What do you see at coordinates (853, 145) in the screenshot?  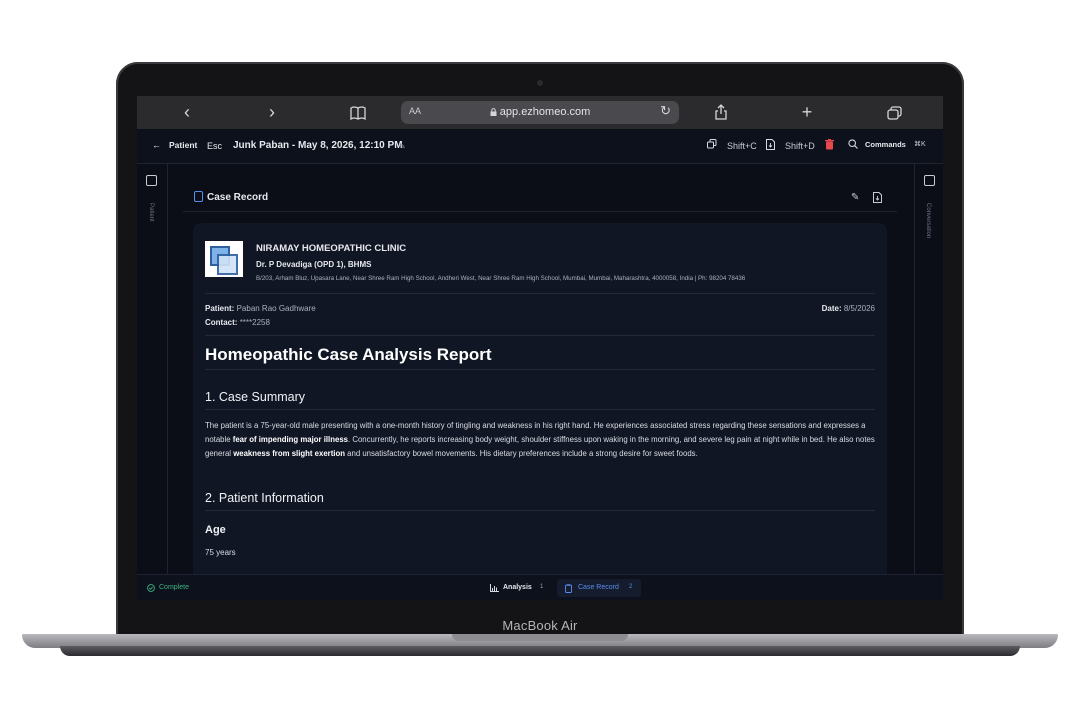 I see `search-icon` at bounding box center [853, 145].